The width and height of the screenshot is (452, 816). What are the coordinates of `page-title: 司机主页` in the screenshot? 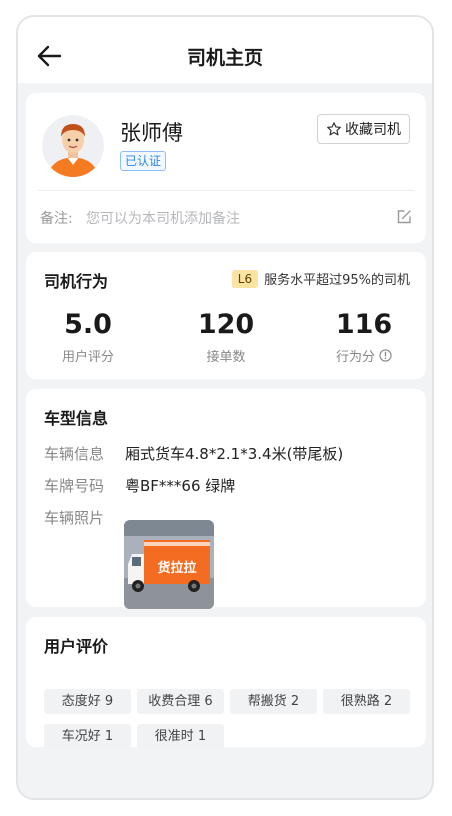 It's located at (224, 58).